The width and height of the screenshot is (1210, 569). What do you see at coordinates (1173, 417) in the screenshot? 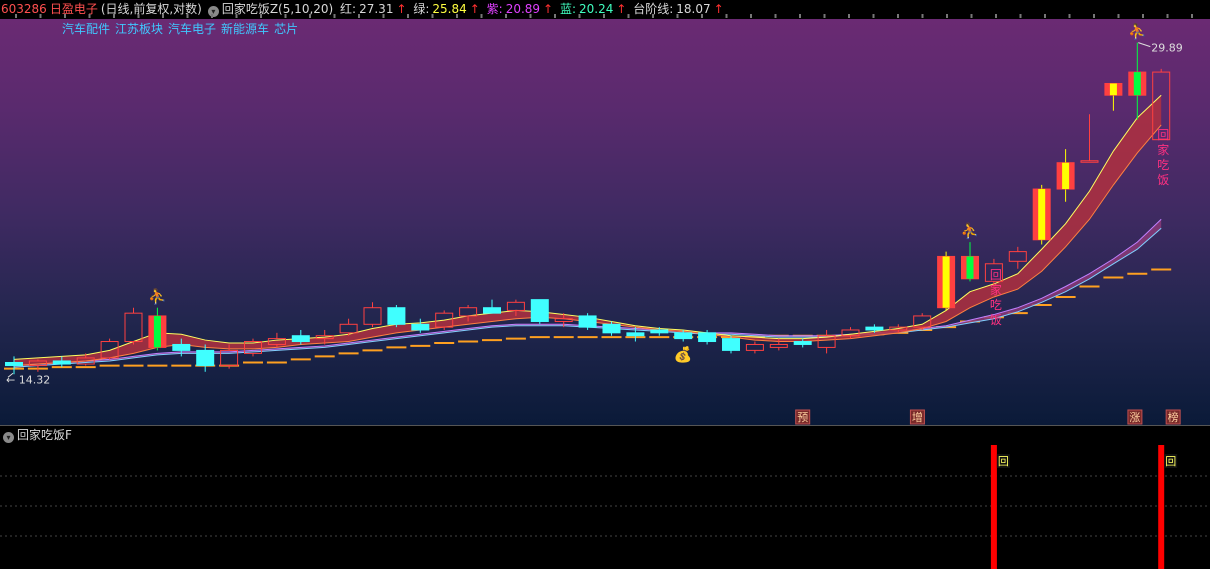
I see `tag-badge-label: 榜` at bounding box center [1173, 417].